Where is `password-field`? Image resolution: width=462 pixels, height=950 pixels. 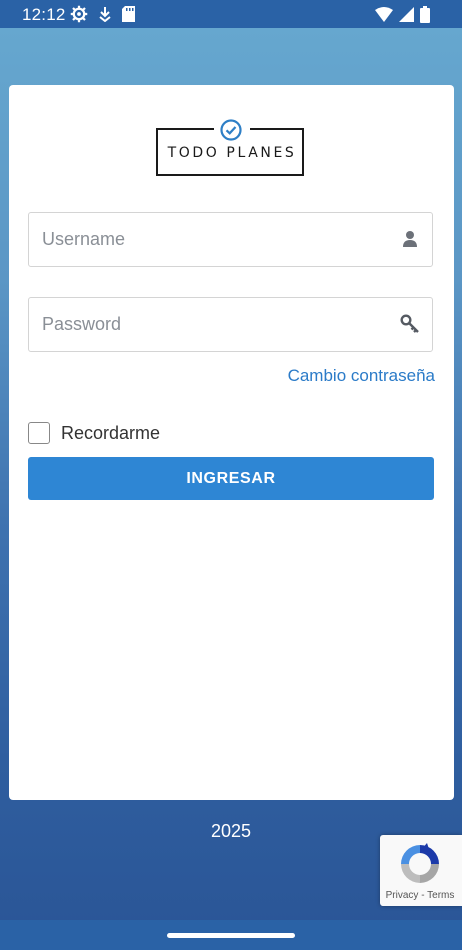
password-field is located at coordinates (230, 324).